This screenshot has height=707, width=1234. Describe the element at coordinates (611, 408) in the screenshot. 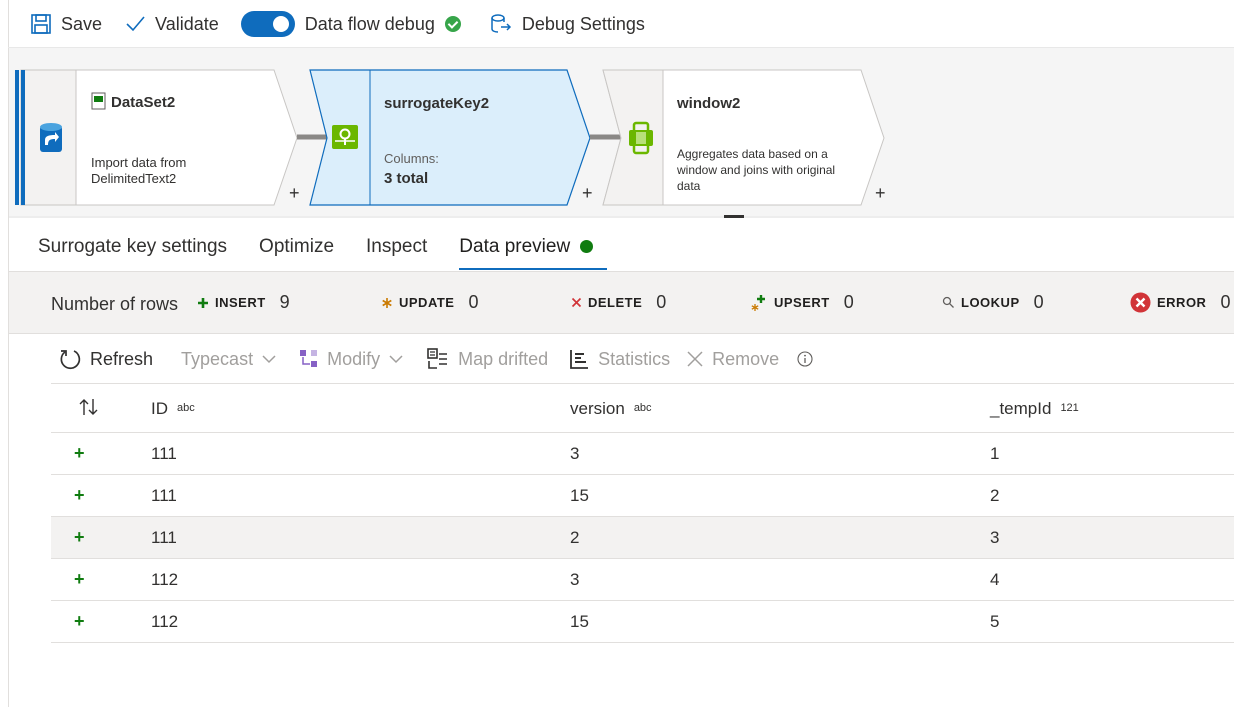

I see `column-header-version: version abc` at that location.